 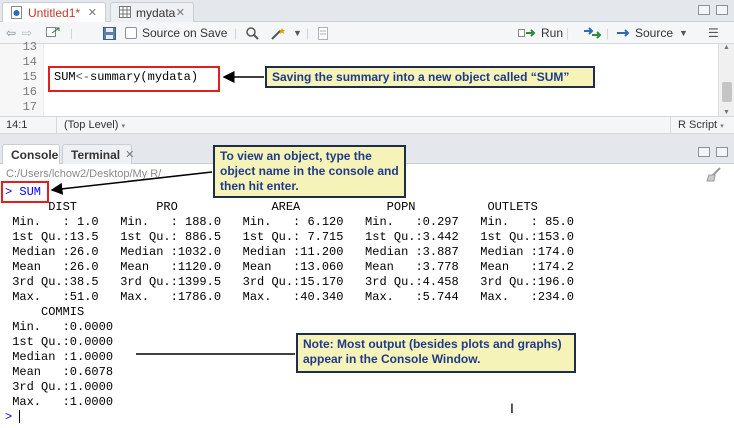 I want to click on console-input-line: >, so click(x=13, y=417).